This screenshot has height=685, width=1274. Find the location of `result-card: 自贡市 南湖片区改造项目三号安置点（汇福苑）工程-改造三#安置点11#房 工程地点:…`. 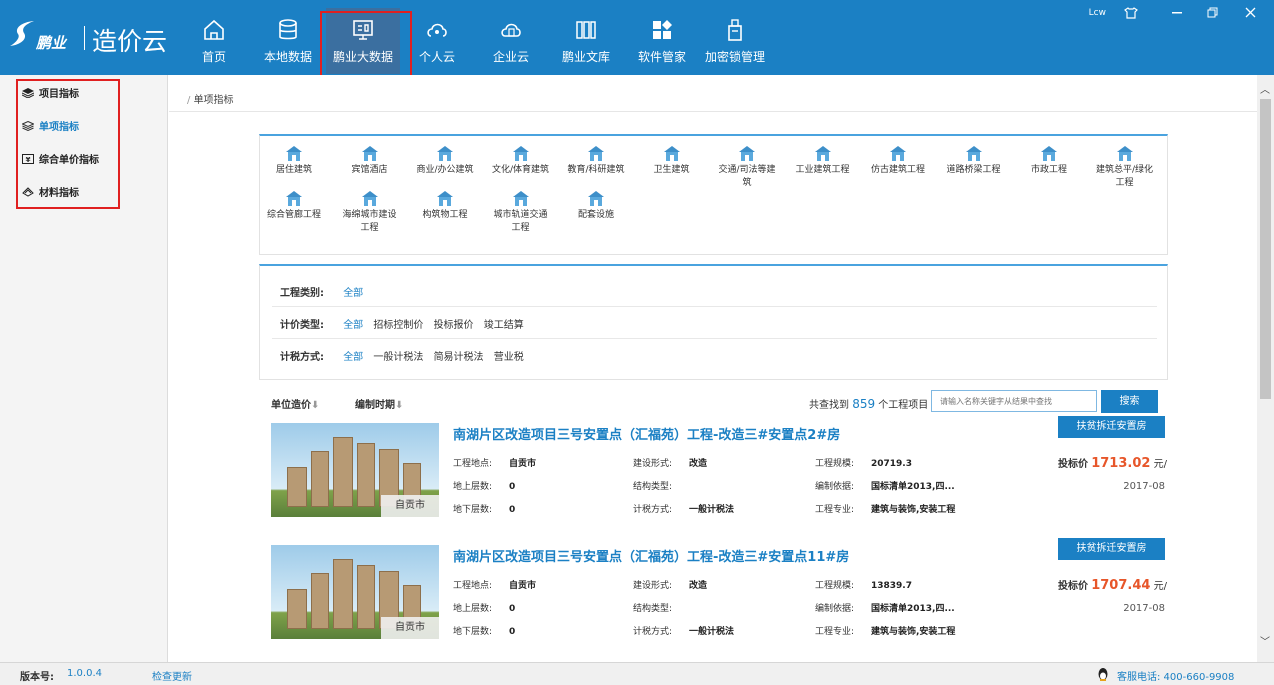

result-card: 自贡市 南湖片区改造项目三号安置点（汇福苑）工程-改造三#安置点11#房 工程地点:… is located at coordinates (719, 595).